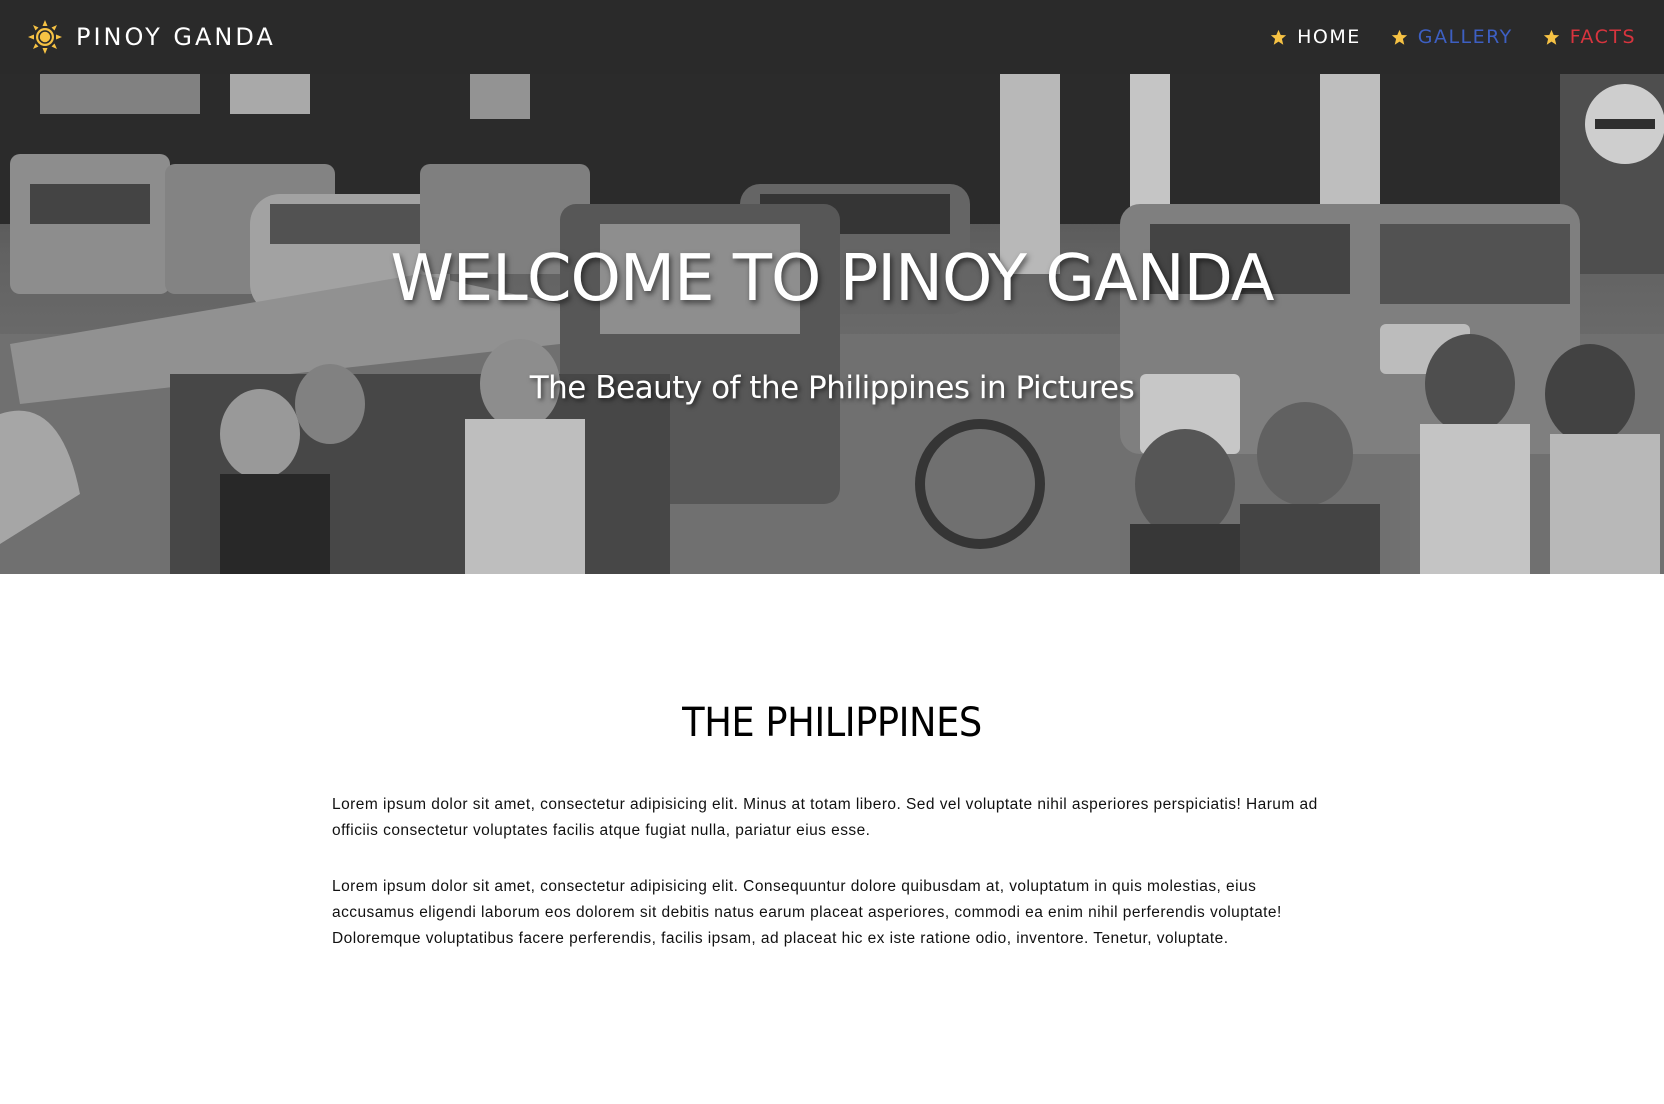 This screenshot has height=1104, width=1664. I want to click on nav-facts: FACTS, so click(1589, 37).